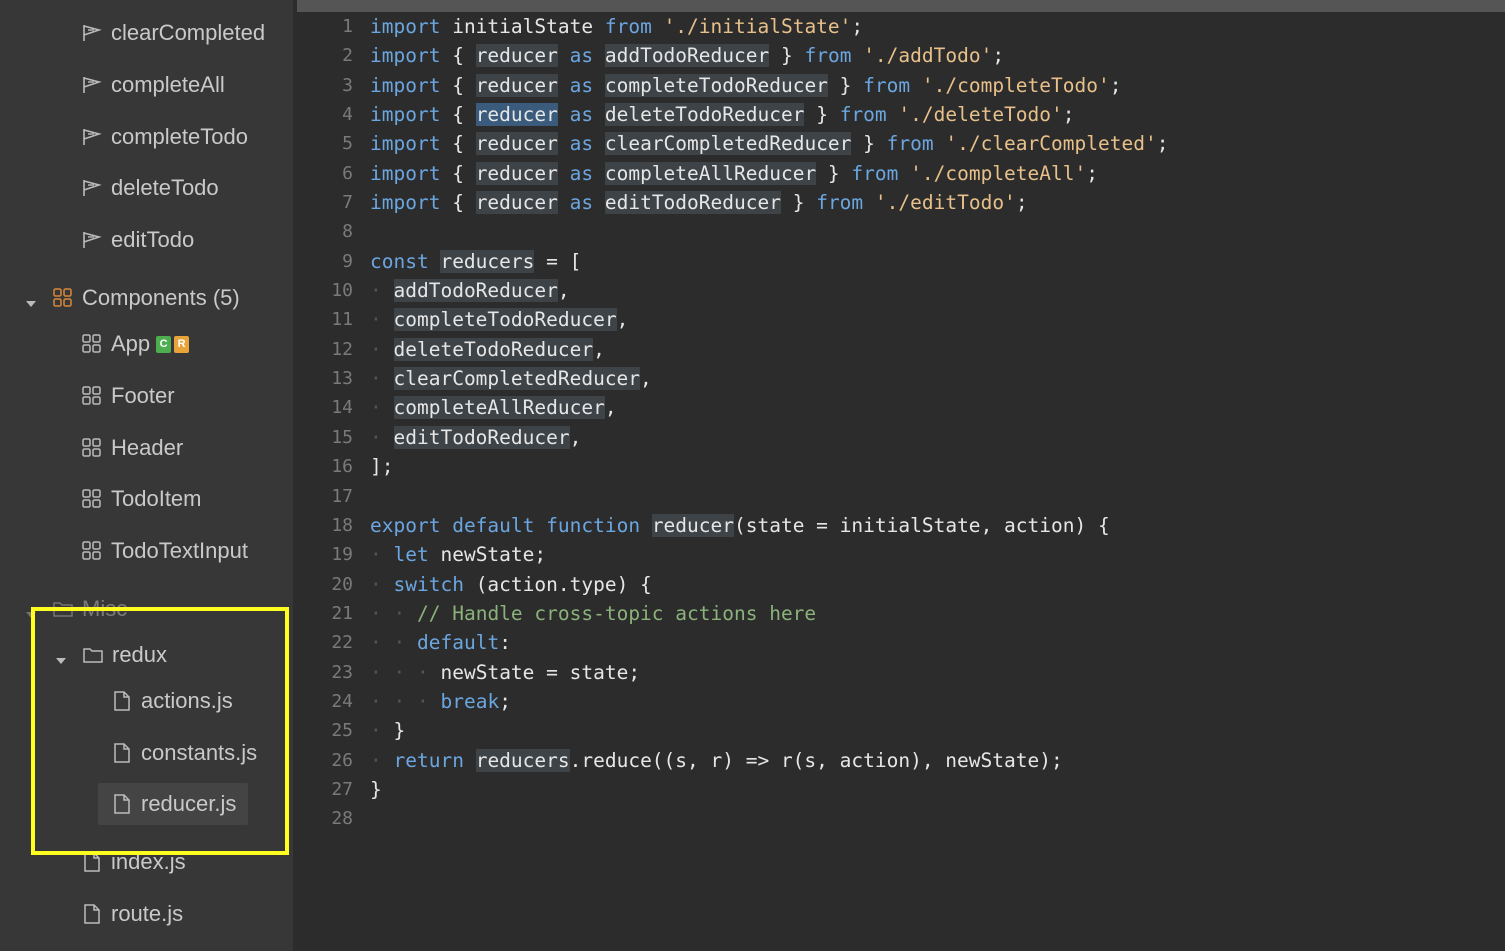  What do you see at coordinates (581, 85) in the screenshot?
I see `keyword-token: as` at bounding box center [581, 85].